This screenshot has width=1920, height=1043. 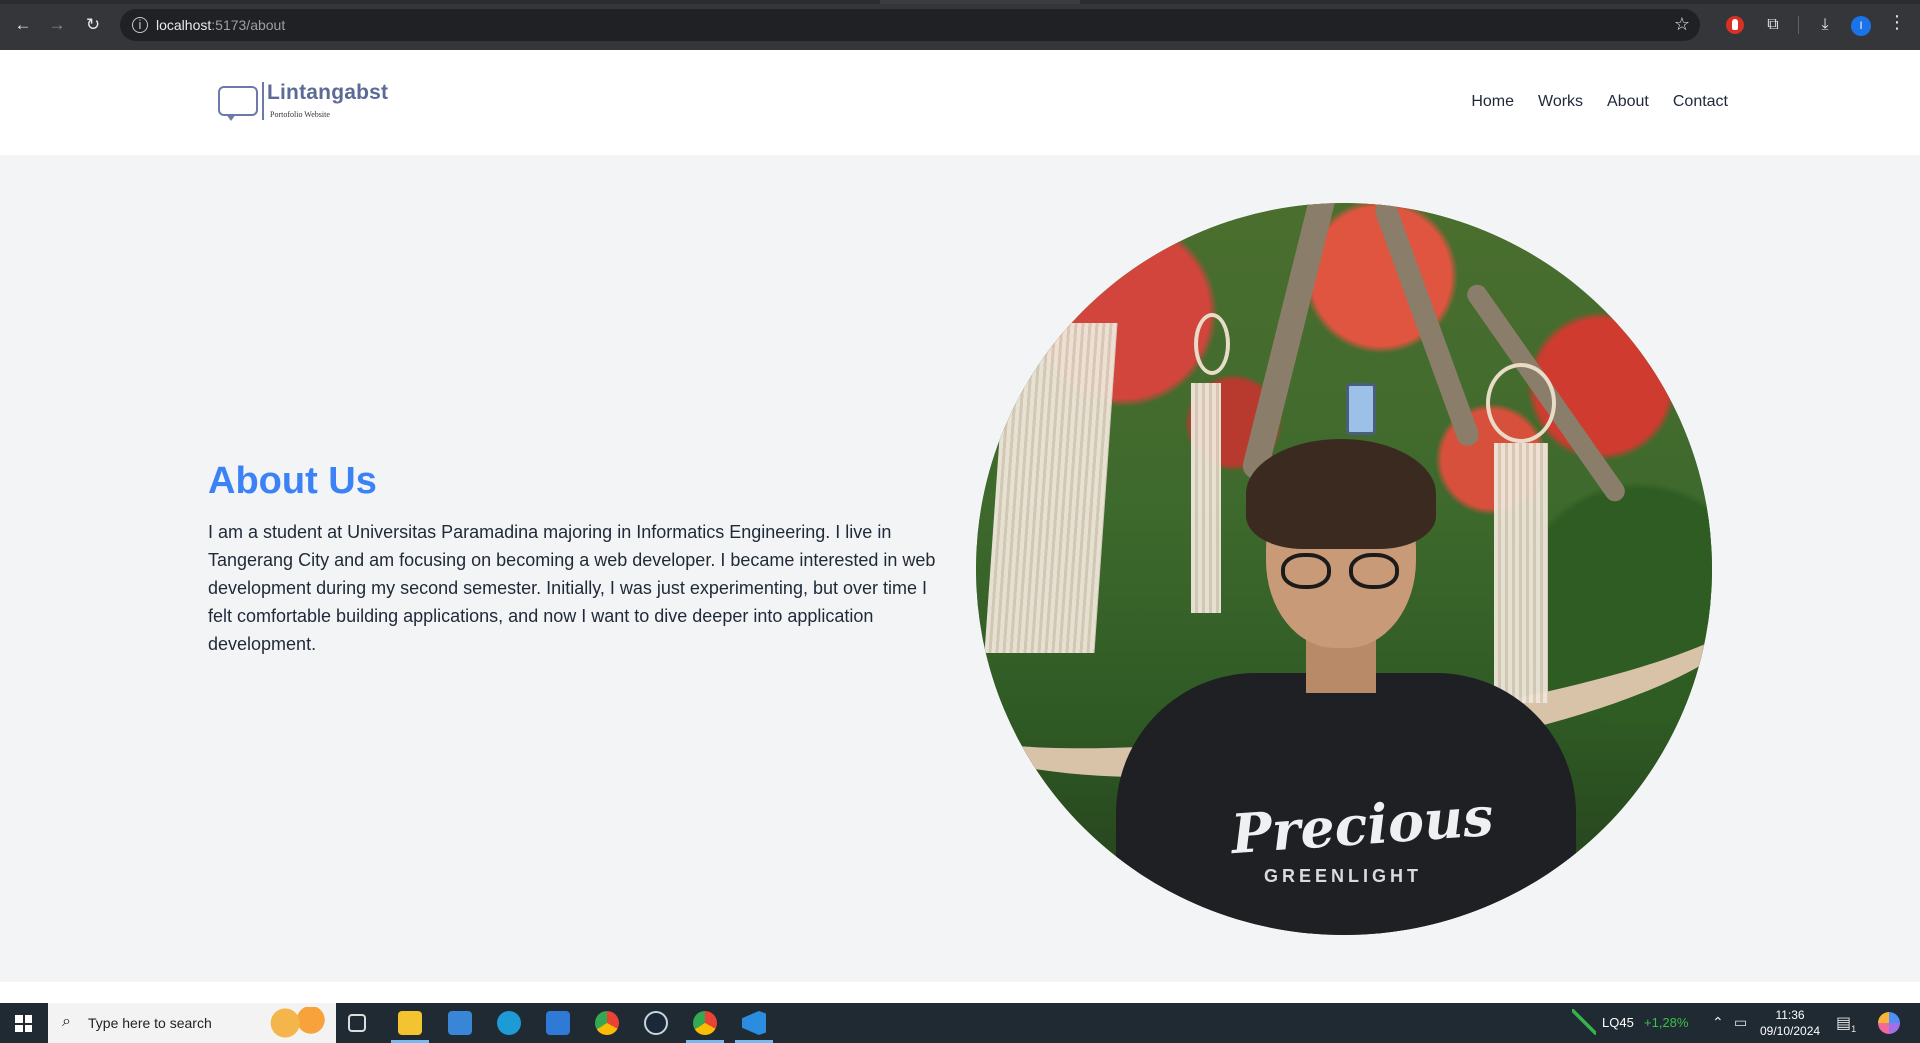 I want to click on chrome-profile-icon, so click(x=705, y=1023).